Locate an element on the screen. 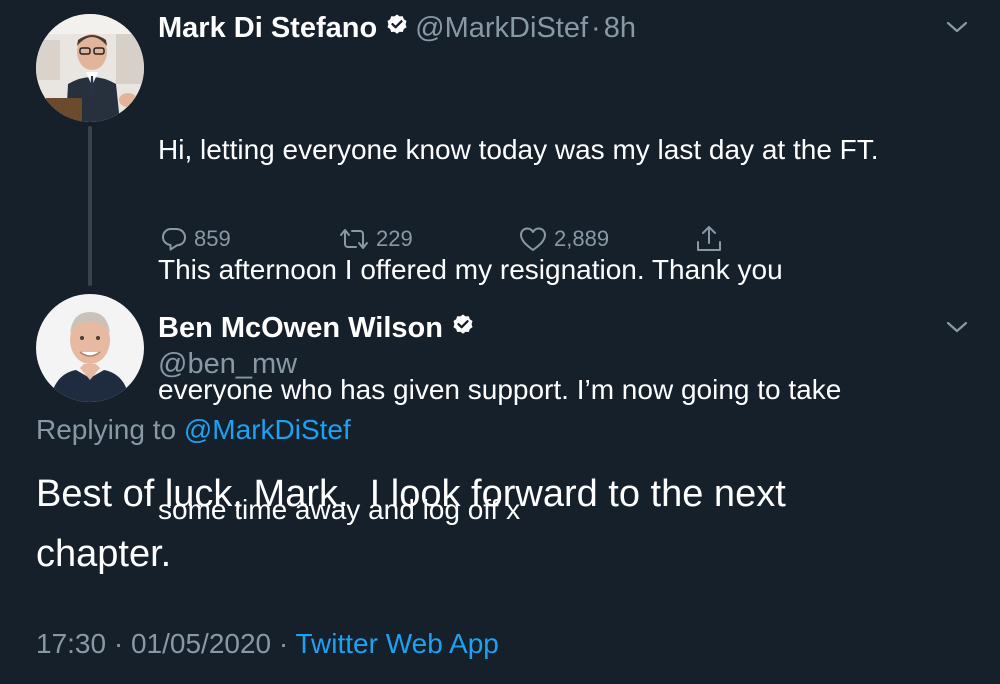 Image resolution: width=1000 pixels, height=684 pixels. share-icon is located at coordinates (709, 239).